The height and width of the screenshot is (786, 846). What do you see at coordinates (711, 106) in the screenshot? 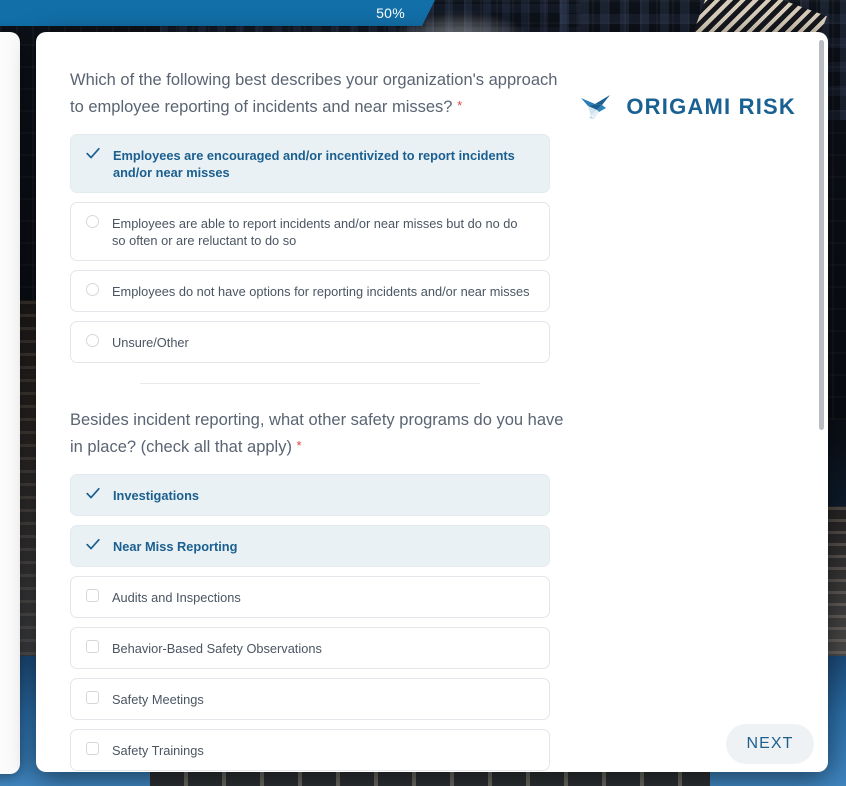
I see `origami-risk-wordmark: ORIGAMI RISK` at bounding box center [711, 106].